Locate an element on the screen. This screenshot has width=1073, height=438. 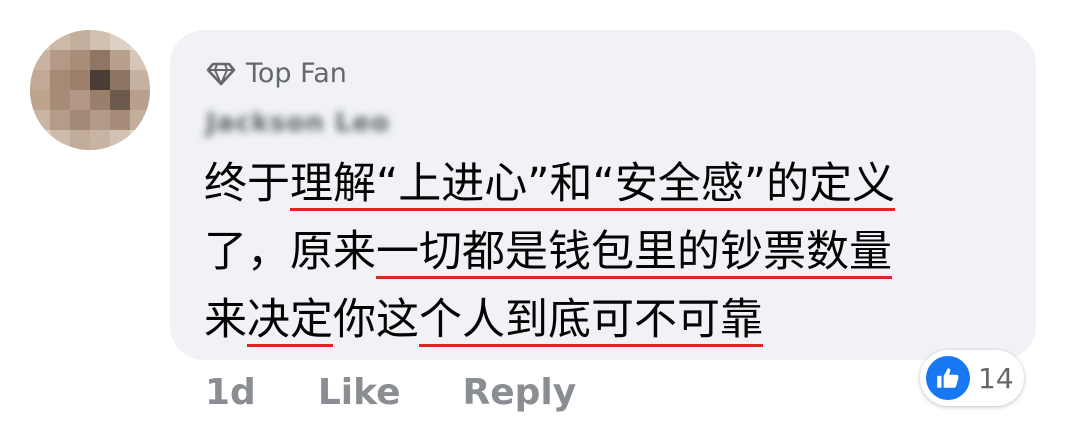
underlined-segment: 一切都是钱包里的钞票数量 is located at coordinates (634, 252).